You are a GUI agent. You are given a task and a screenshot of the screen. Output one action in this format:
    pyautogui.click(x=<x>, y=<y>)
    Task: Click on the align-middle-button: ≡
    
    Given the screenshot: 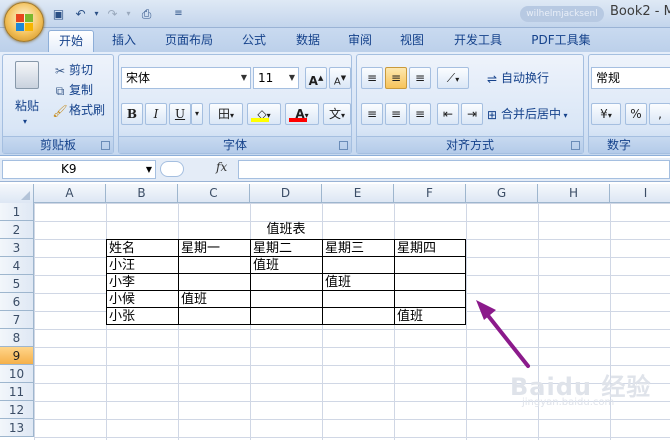 What is the action you would take?
    pyautogui.click(x=396, y=78)
    